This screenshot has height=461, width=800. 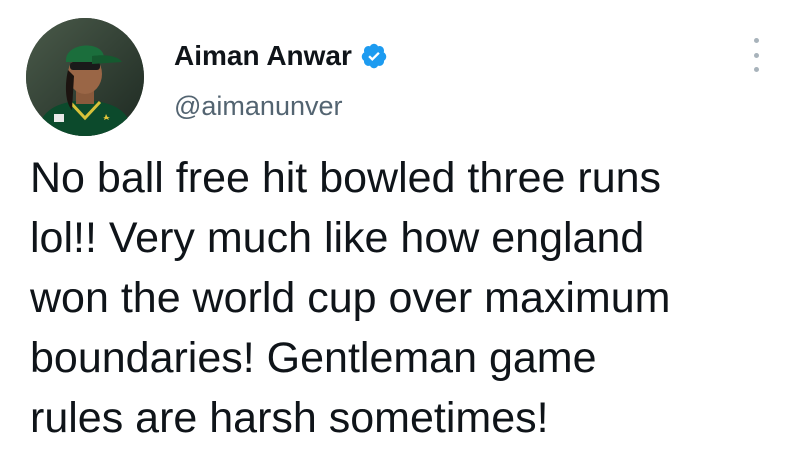 What do you see at coordinates (350, 298) in the screenshot?
I see `tweet-text-line: won the world cup over maximum` at bounding box center [350, 298].